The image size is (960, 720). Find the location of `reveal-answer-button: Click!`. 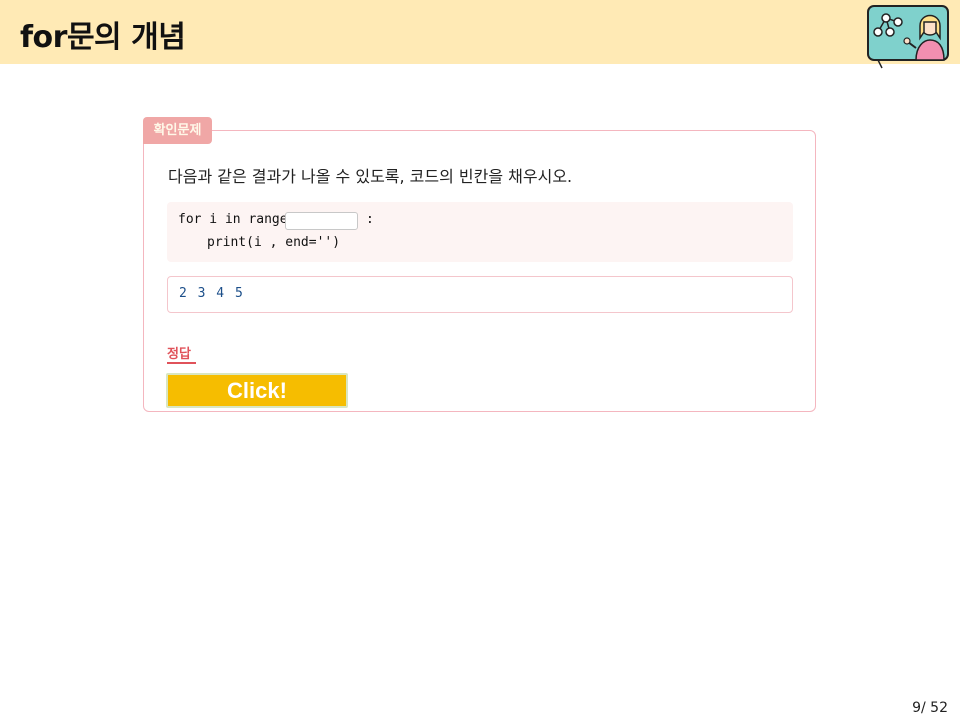

reveal-answer-button: Click! is located at coordinates (257, 390).